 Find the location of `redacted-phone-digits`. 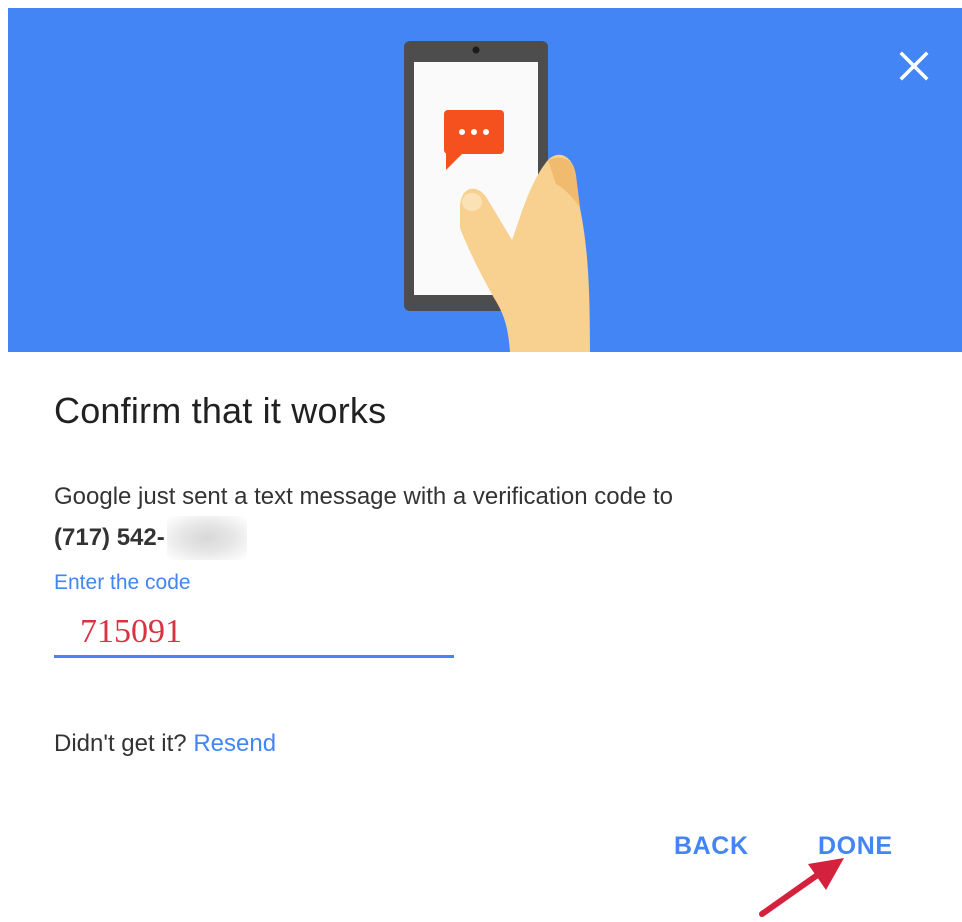

redacted-phone-digits is located at coordinates (206, 538).